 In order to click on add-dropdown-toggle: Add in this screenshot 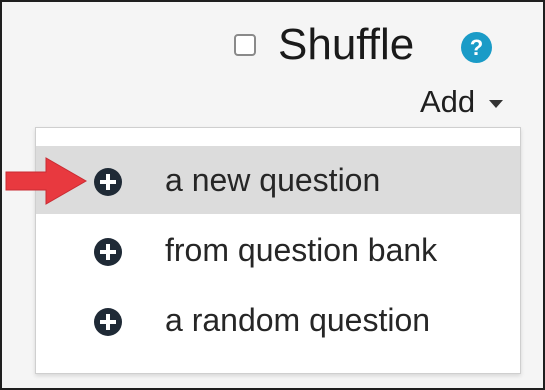, I will do `click(462, 102)`.